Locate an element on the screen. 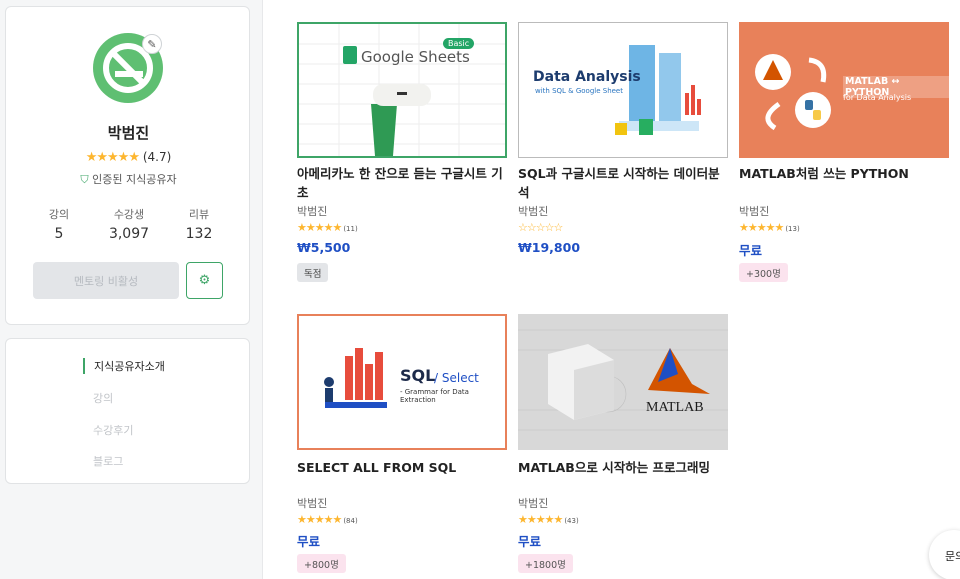 The image size is (960, 579). course-rating: ★★★★★ (11) is located at coordinates (327, 227).